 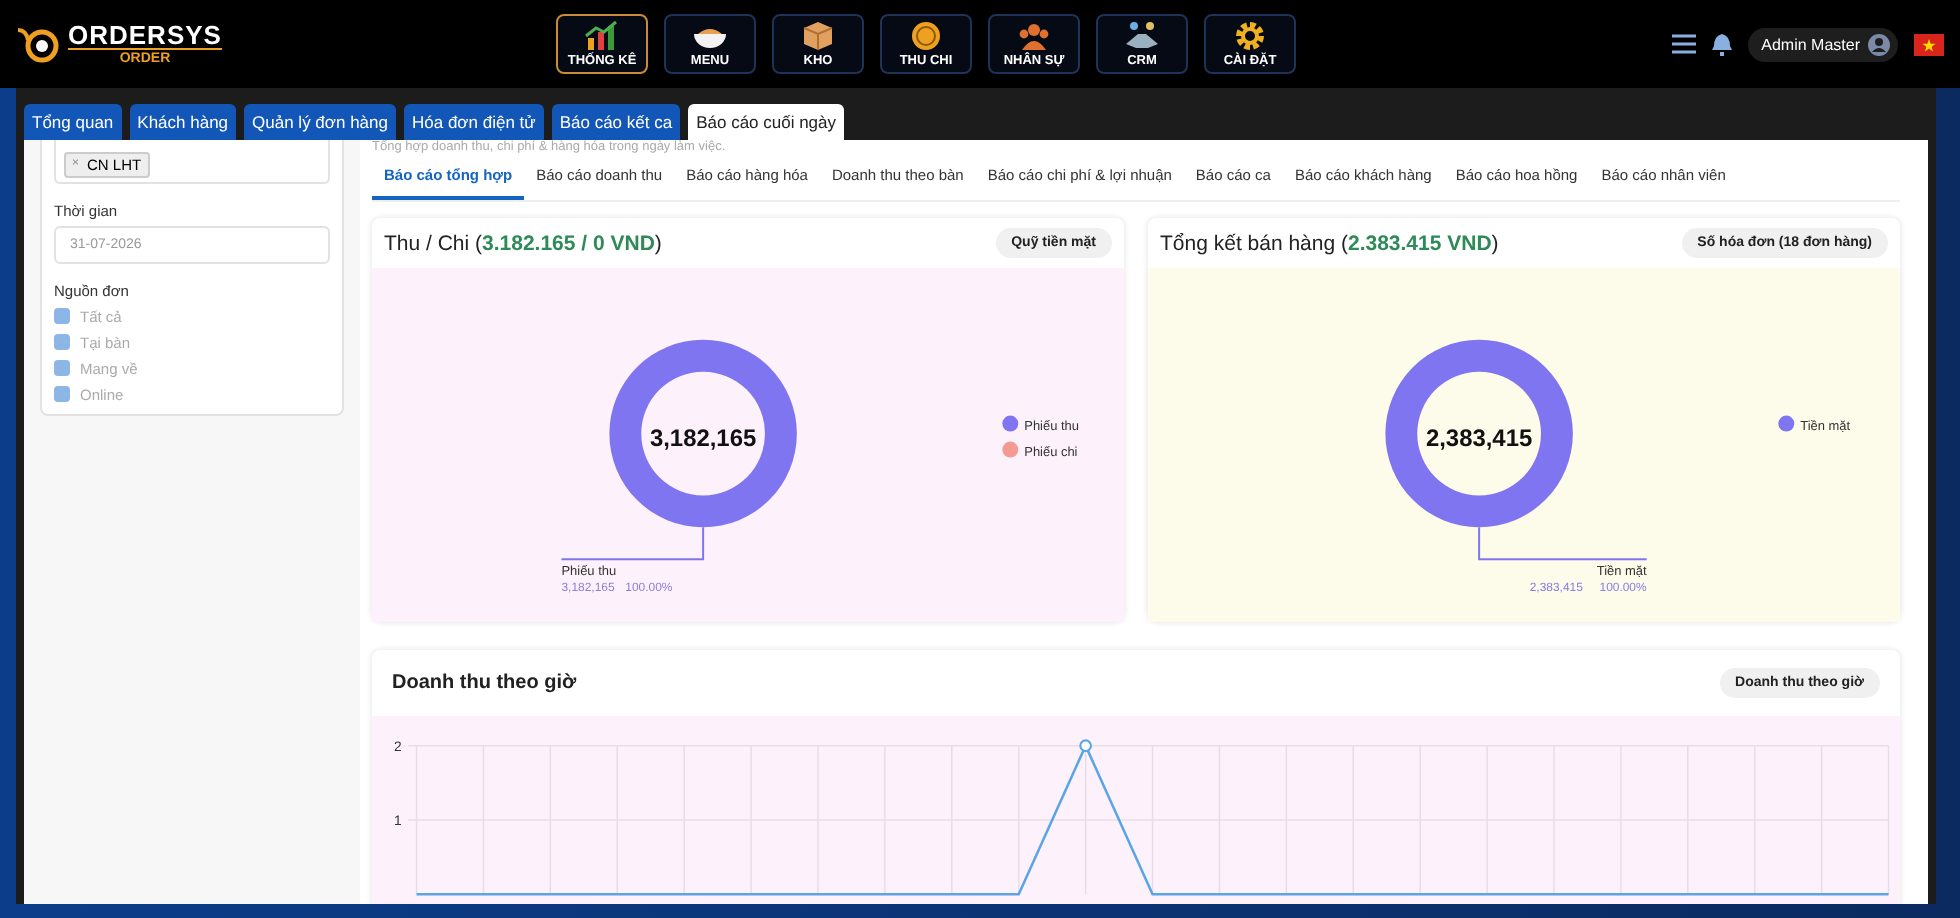 I want to click on coin-icon, so click(x=926, y=36).